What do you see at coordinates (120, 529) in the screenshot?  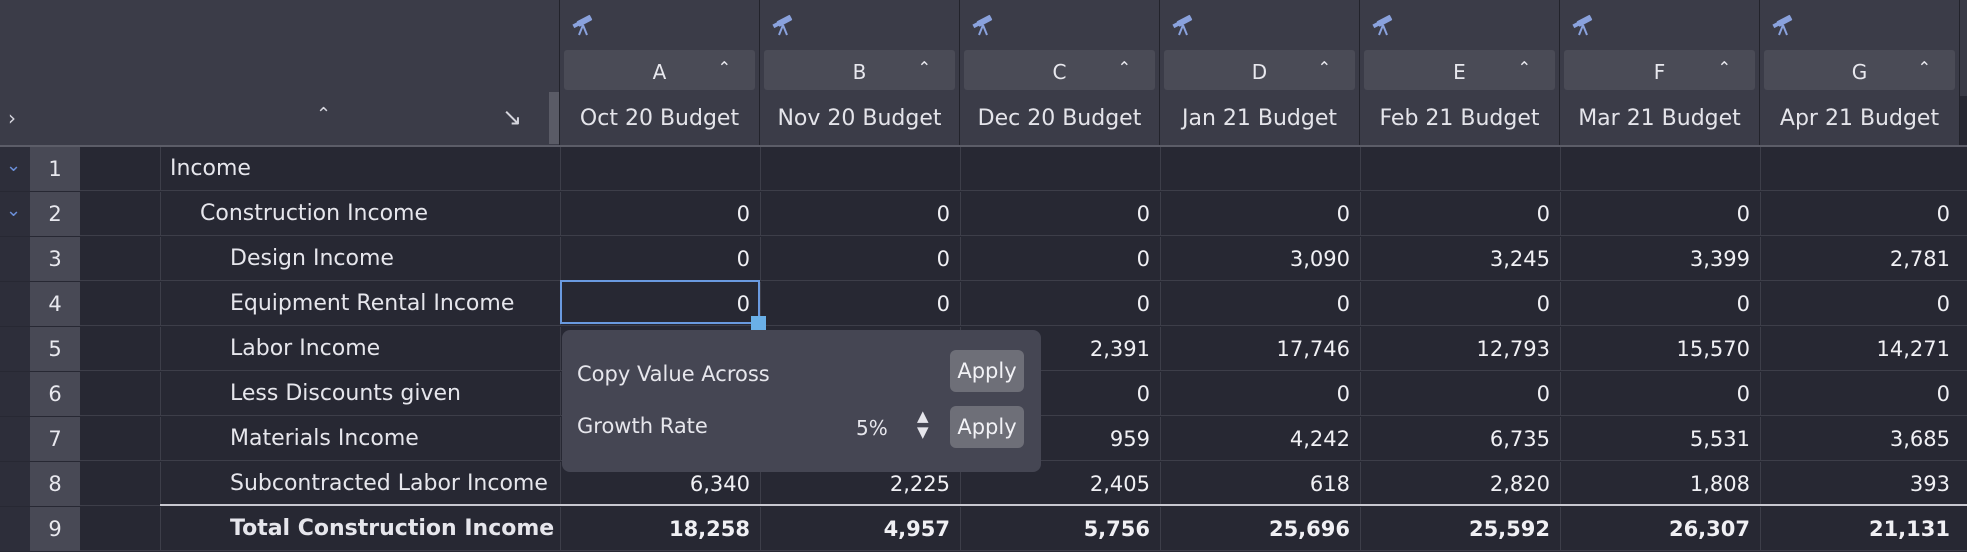 I see `row-spacer` at bounding box center [120, 529].